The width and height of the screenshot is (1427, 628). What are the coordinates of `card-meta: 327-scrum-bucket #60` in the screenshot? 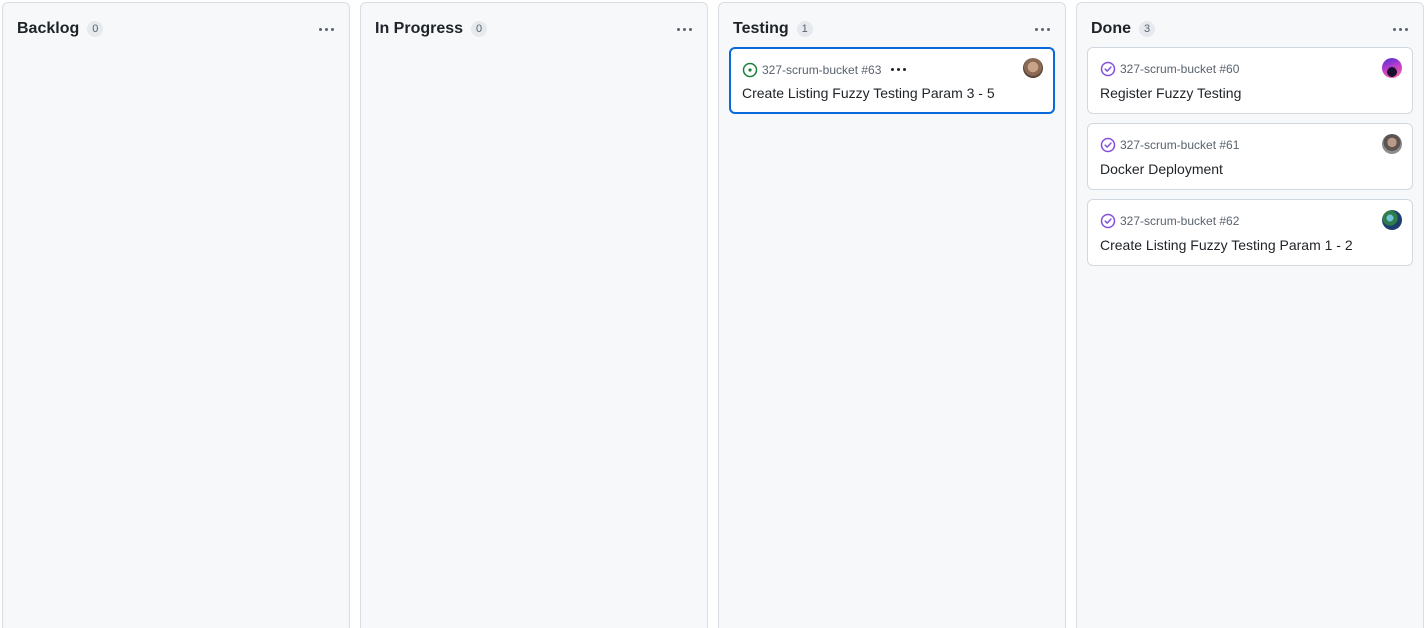 It's located at (1169, 68).